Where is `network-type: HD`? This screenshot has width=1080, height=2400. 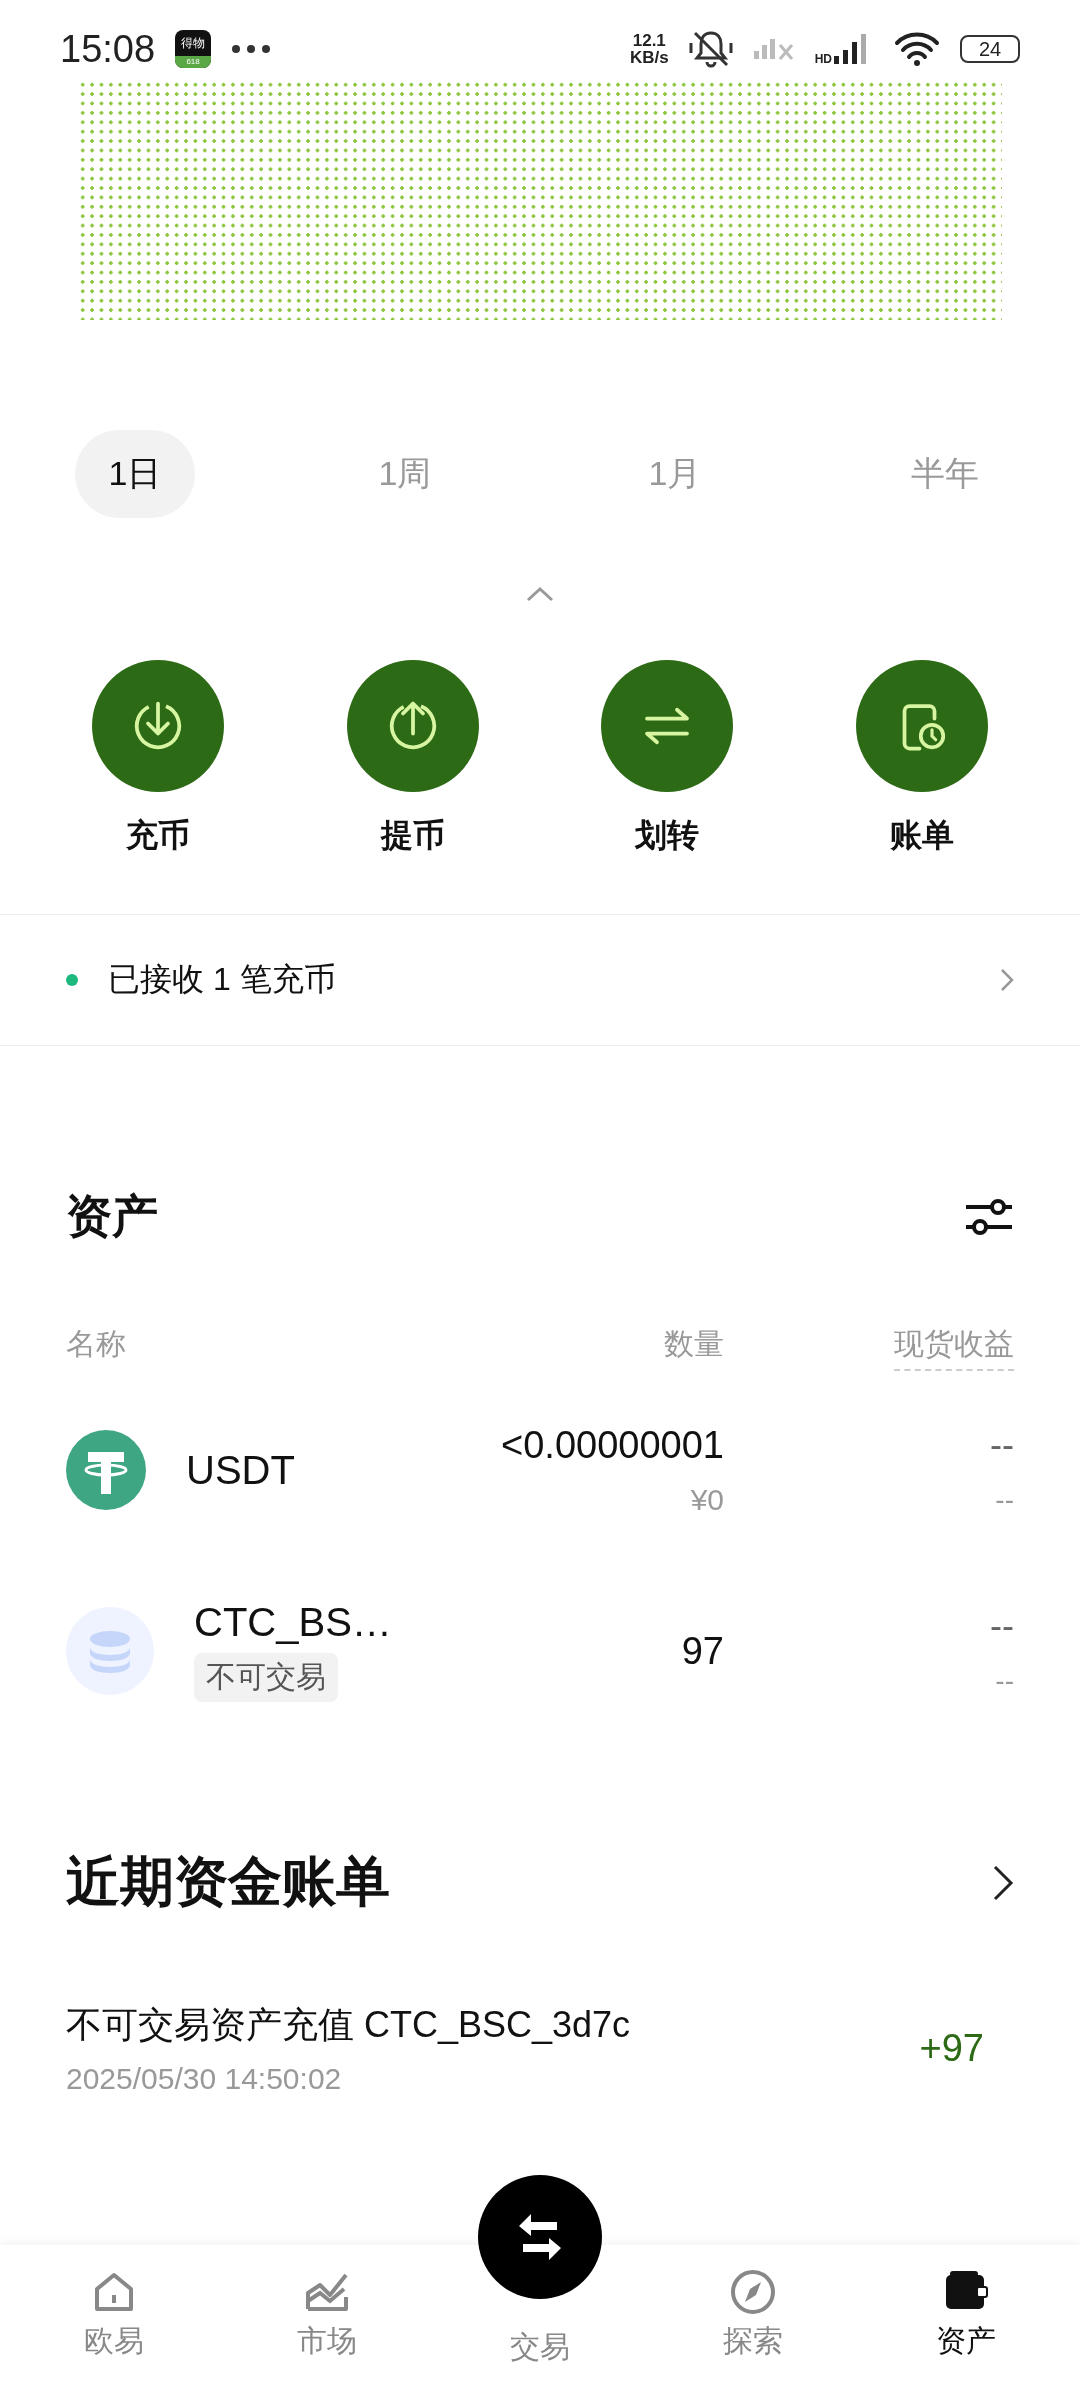
network-type: HD is located at coordinates (823, 59).